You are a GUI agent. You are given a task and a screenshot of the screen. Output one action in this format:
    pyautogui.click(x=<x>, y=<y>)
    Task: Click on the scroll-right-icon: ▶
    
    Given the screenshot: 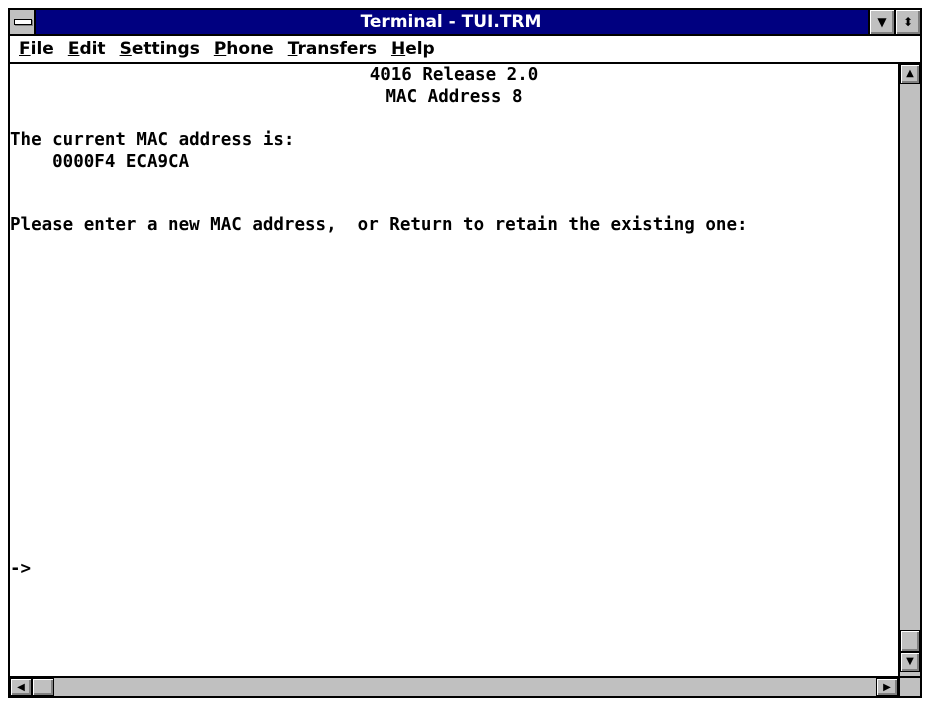 What is the action you would take?
    pyautogui.click(x=887, y=687)
    